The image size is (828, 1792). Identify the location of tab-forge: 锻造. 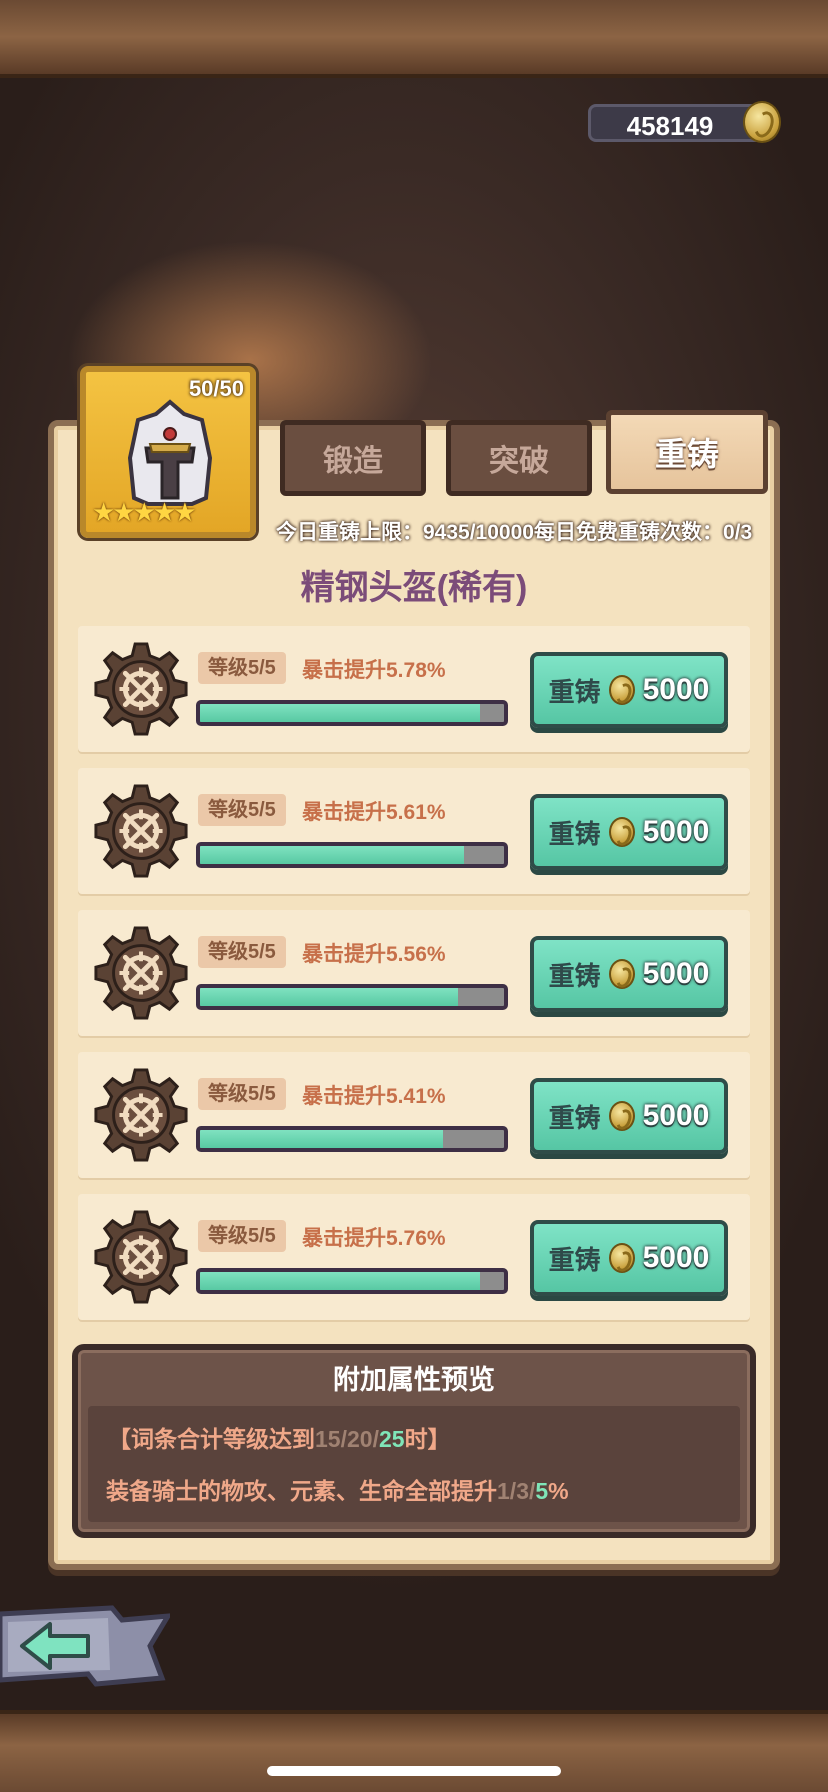
(353, 458).